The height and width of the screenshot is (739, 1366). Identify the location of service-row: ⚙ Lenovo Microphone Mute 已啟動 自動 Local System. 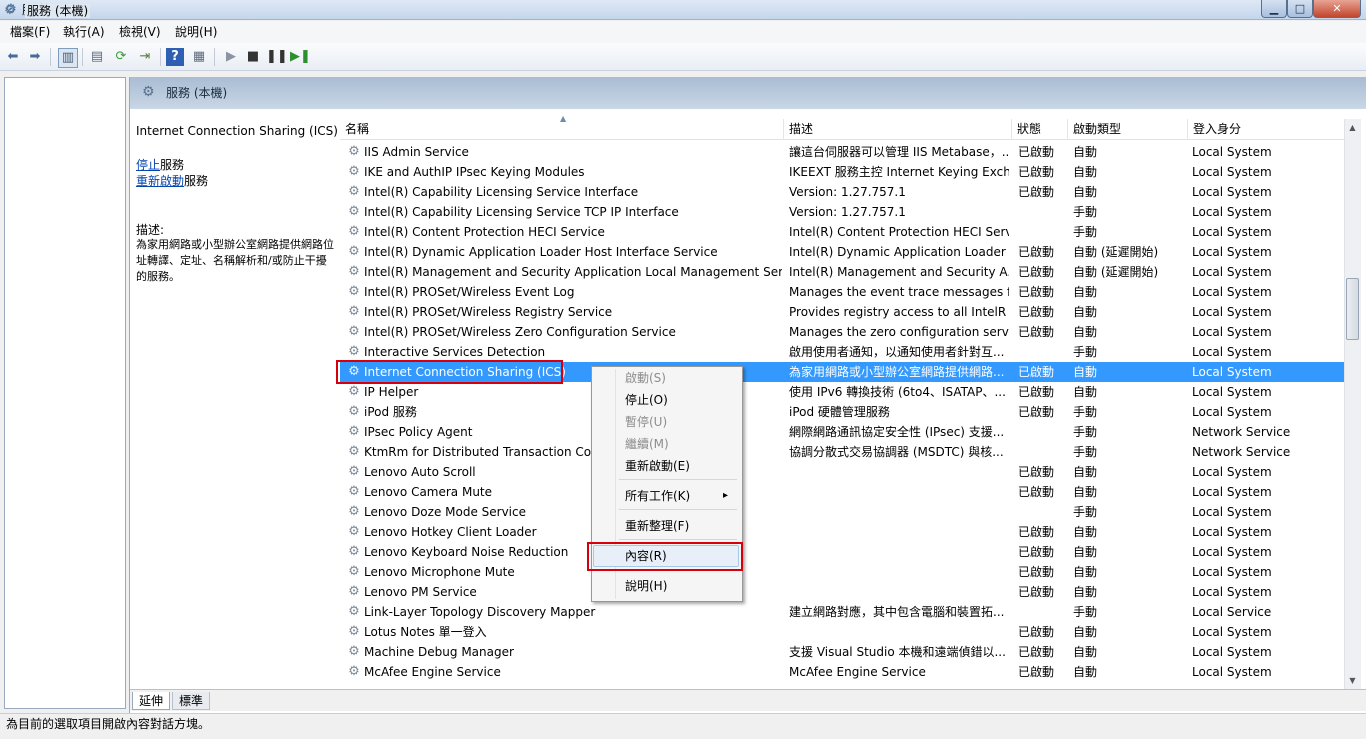
(842, 572).